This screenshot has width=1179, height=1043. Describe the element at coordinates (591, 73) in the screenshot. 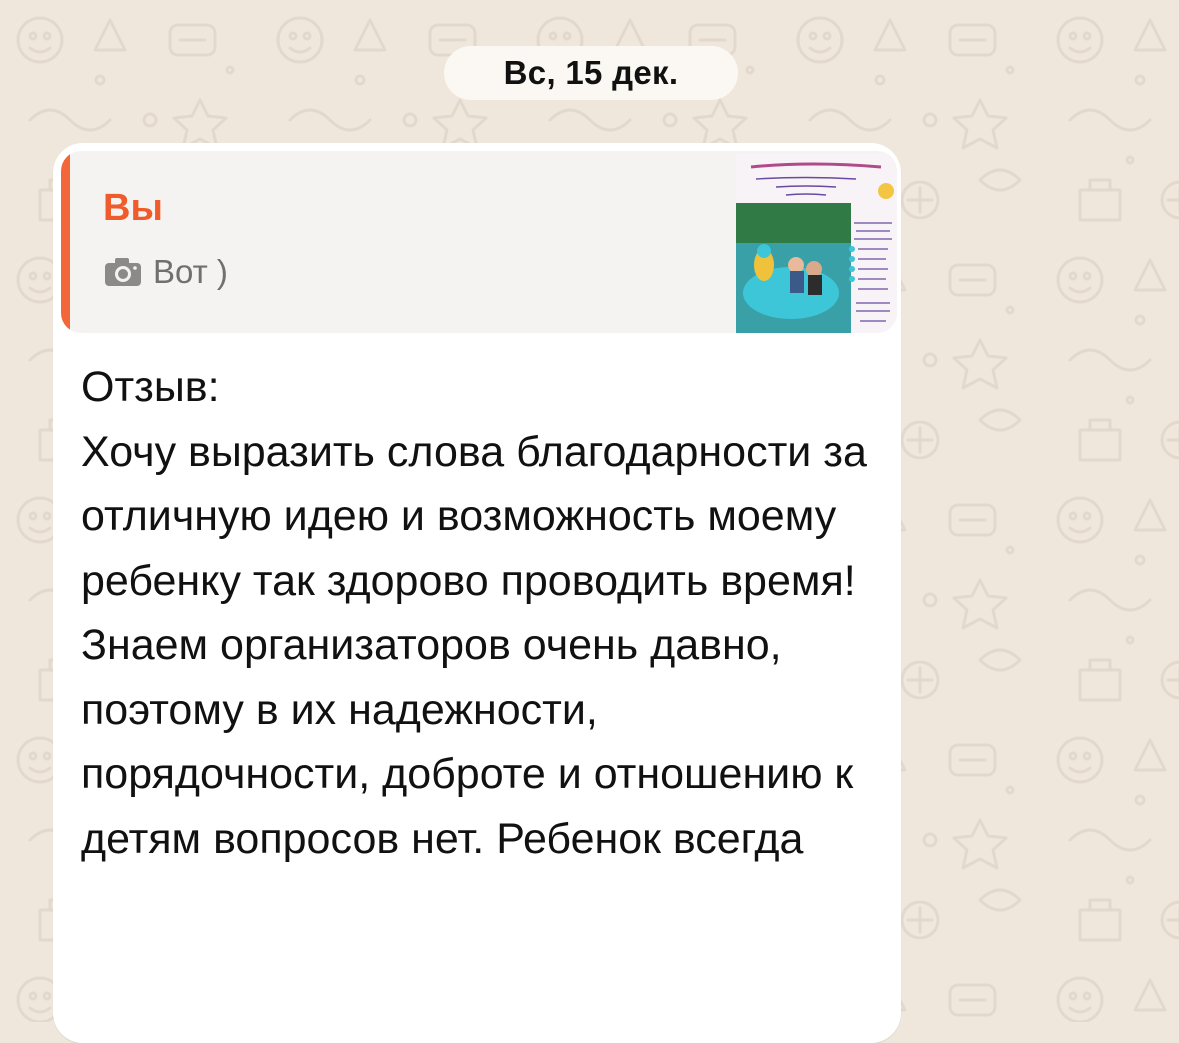

I see `date-separator: Вс, 15 дек.` at that location.